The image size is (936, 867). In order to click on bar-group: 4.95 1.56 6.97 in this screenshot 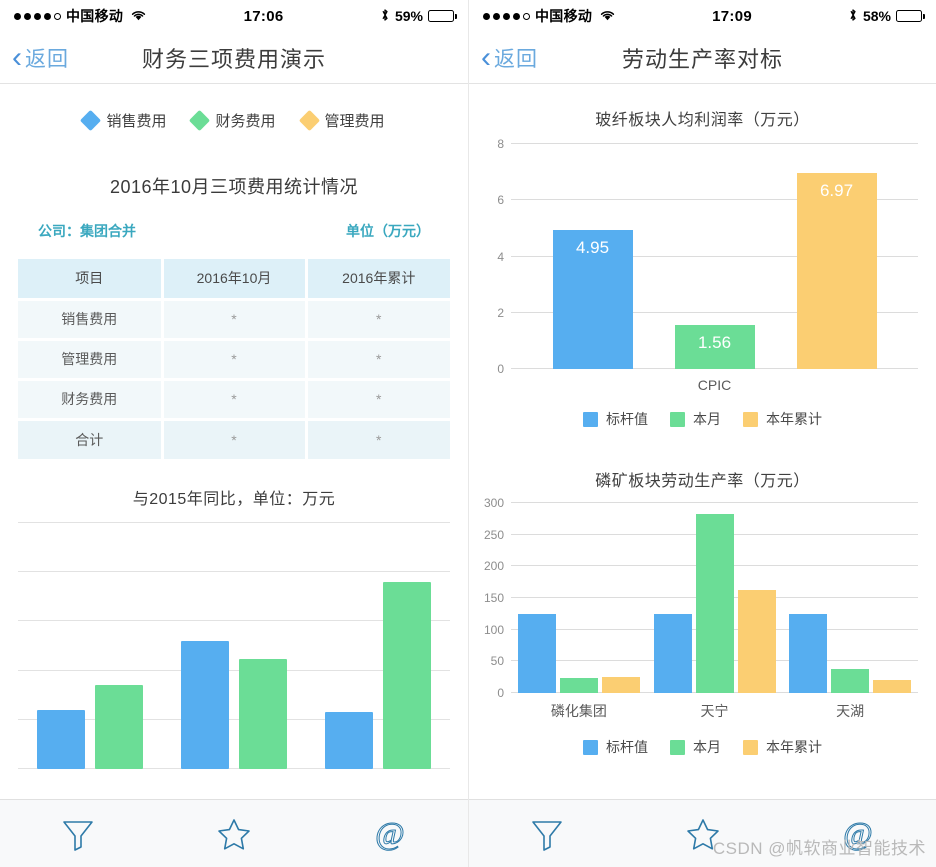, I will do `click(714, 270)`.